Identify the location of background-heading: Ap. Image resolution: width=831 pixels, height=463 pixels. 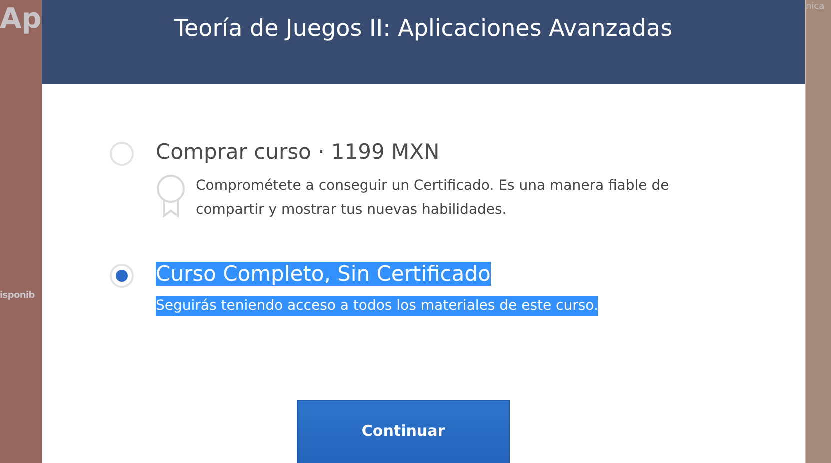
(21, 18).